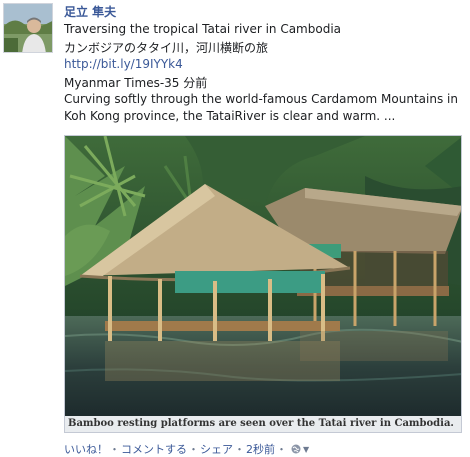 This screenshot has width=470, height=457. I want to click on globe-icon, so click(296, 449).